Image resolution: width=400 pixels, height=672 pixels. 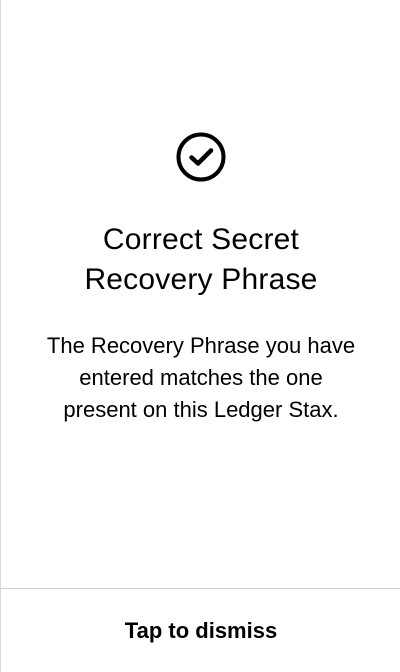 I want to click on title-line-1: Correct Secret, so click(x=201, y=239).